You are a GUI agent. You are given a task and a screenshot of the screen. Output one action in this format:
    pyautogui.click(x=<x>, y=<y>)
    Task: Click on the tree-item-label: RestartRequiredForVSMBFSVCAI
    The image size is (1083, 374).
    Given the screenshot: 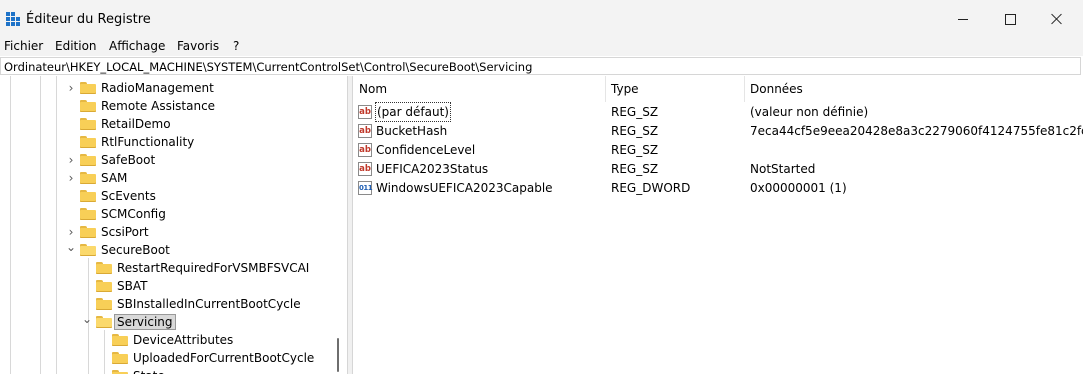 What is the action you would take?
    pyautogui.click(x=213, y=268)
    